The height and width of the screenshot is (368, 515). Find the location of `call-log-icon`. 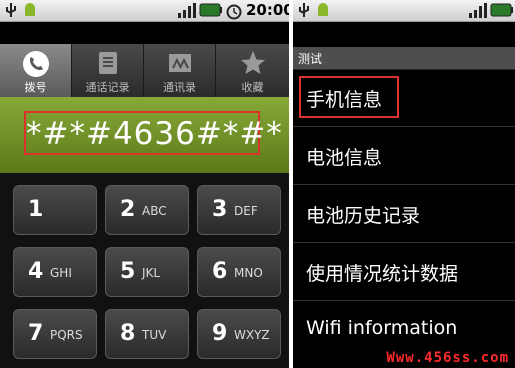

call-log-icon is located at coordinates (107, 63).